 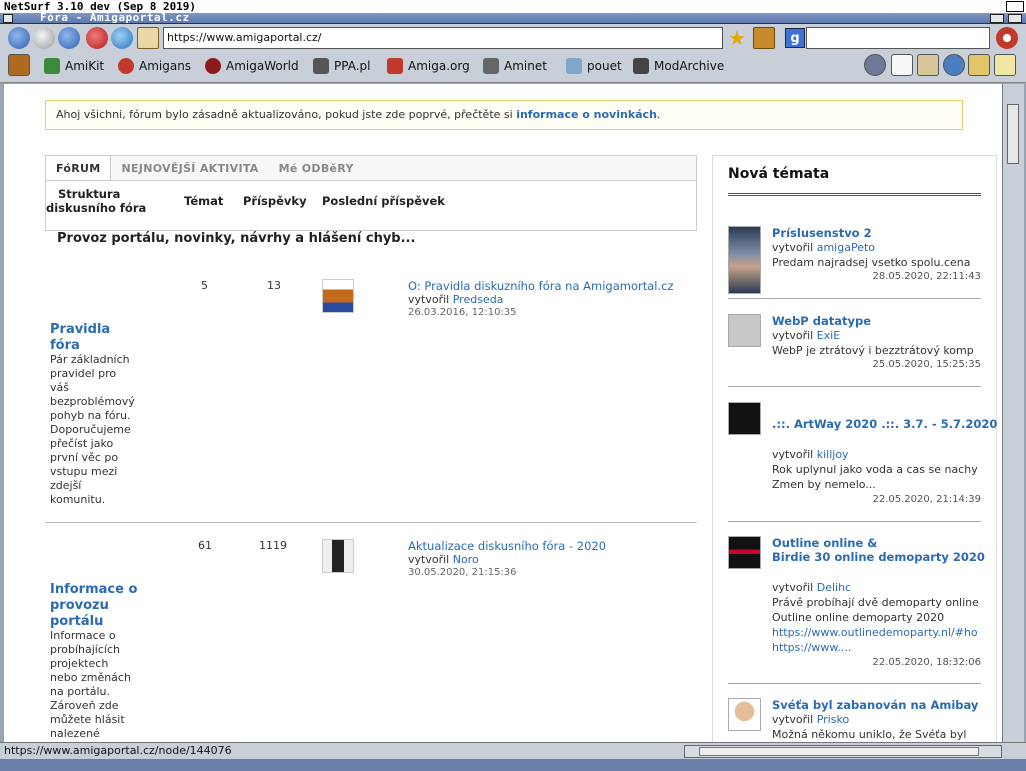 What do you see at coordinates (833, 719) in the screenshot?
I see `author-link: Prisko` at bounding box center [833, 719].